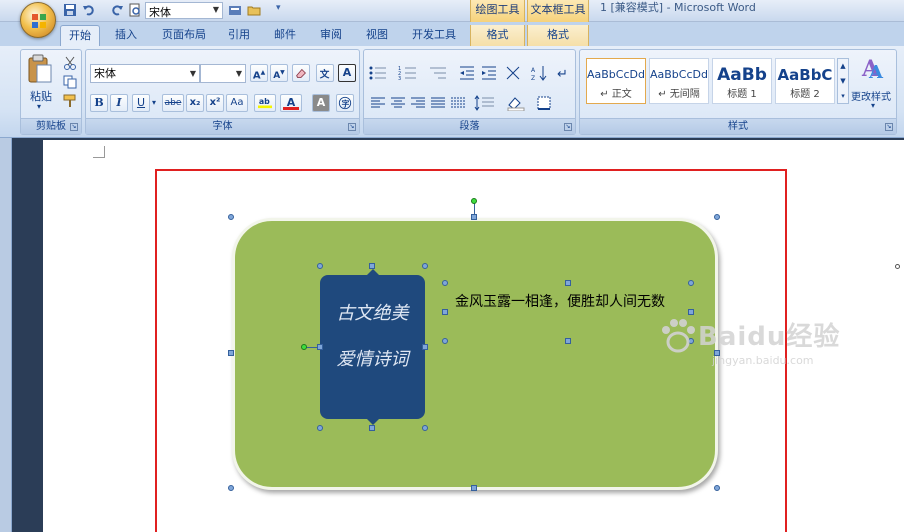 This screenshot has height=532, width=904. What do you see at coordinates (717, 217) in the screenshot?
I see `resize-handle-tr` at bounding box center [717, 217].